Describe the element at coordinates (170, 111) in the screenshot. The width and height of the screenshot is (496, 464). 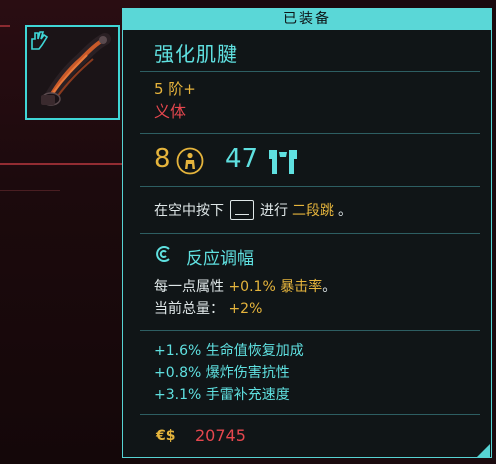
I see `item-category: 义体` at that location.